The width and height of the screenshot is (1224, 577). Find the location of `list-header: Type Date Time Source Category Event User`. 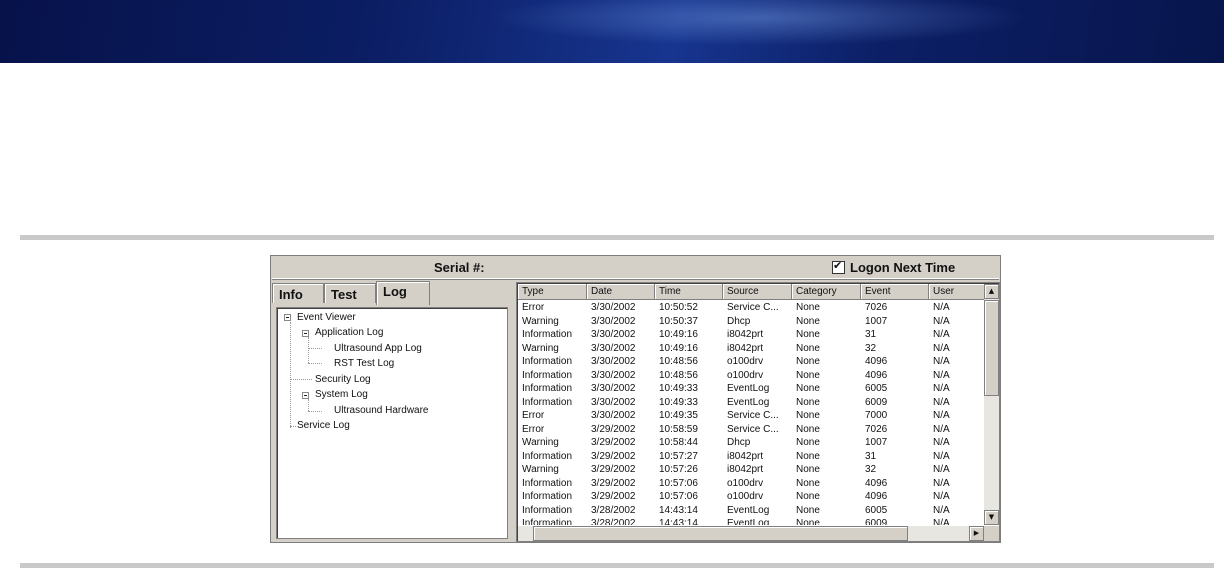

list-header: Type Date Time Source Category Event User is located at coordinates (752, 292).